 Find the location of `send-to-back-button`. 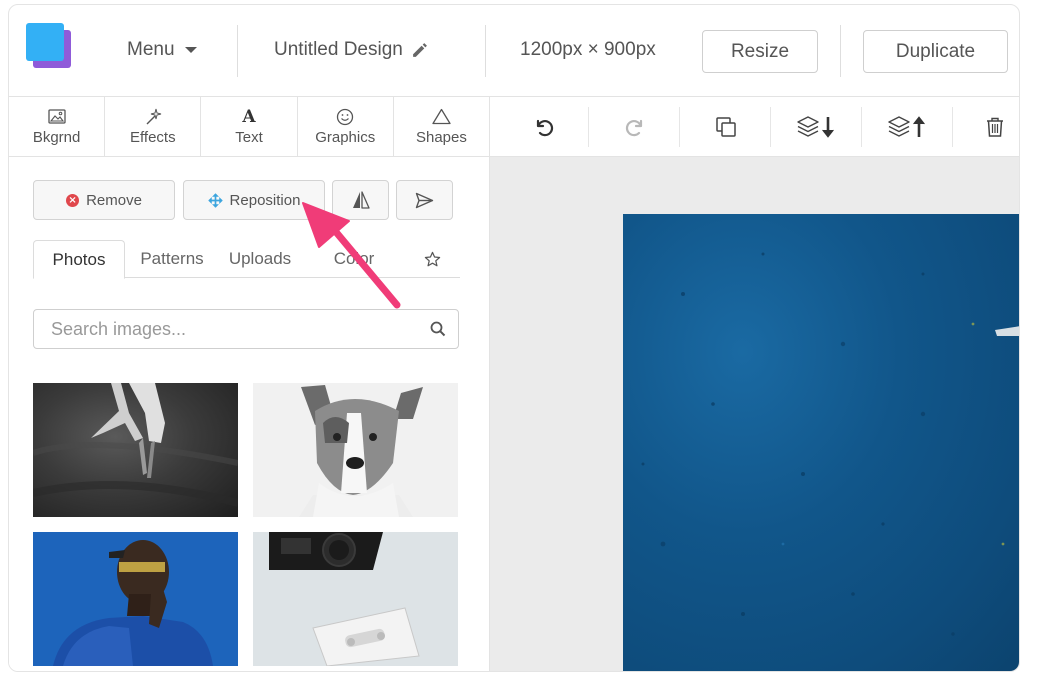

send-to-back-button is located at coordinates (424, 200).